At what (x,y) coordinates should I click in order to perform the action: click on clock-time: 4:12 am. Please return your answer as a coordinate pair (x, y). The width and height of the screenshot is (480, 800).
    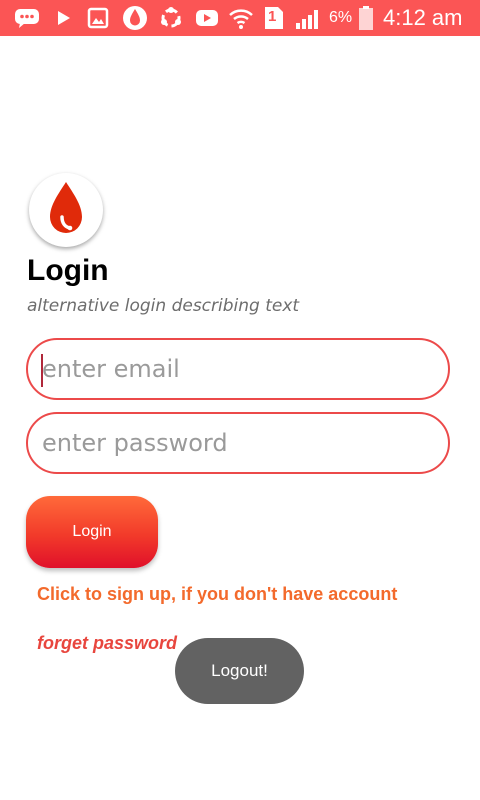
    Looking at the image, I should click on (423, 17).